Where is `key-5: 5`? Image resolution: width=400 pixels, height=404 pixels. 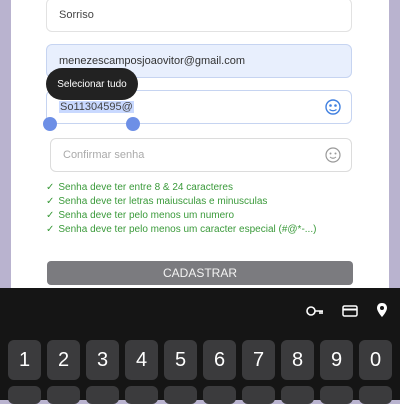
key-5: 5 is located at coordinates (180, 360).